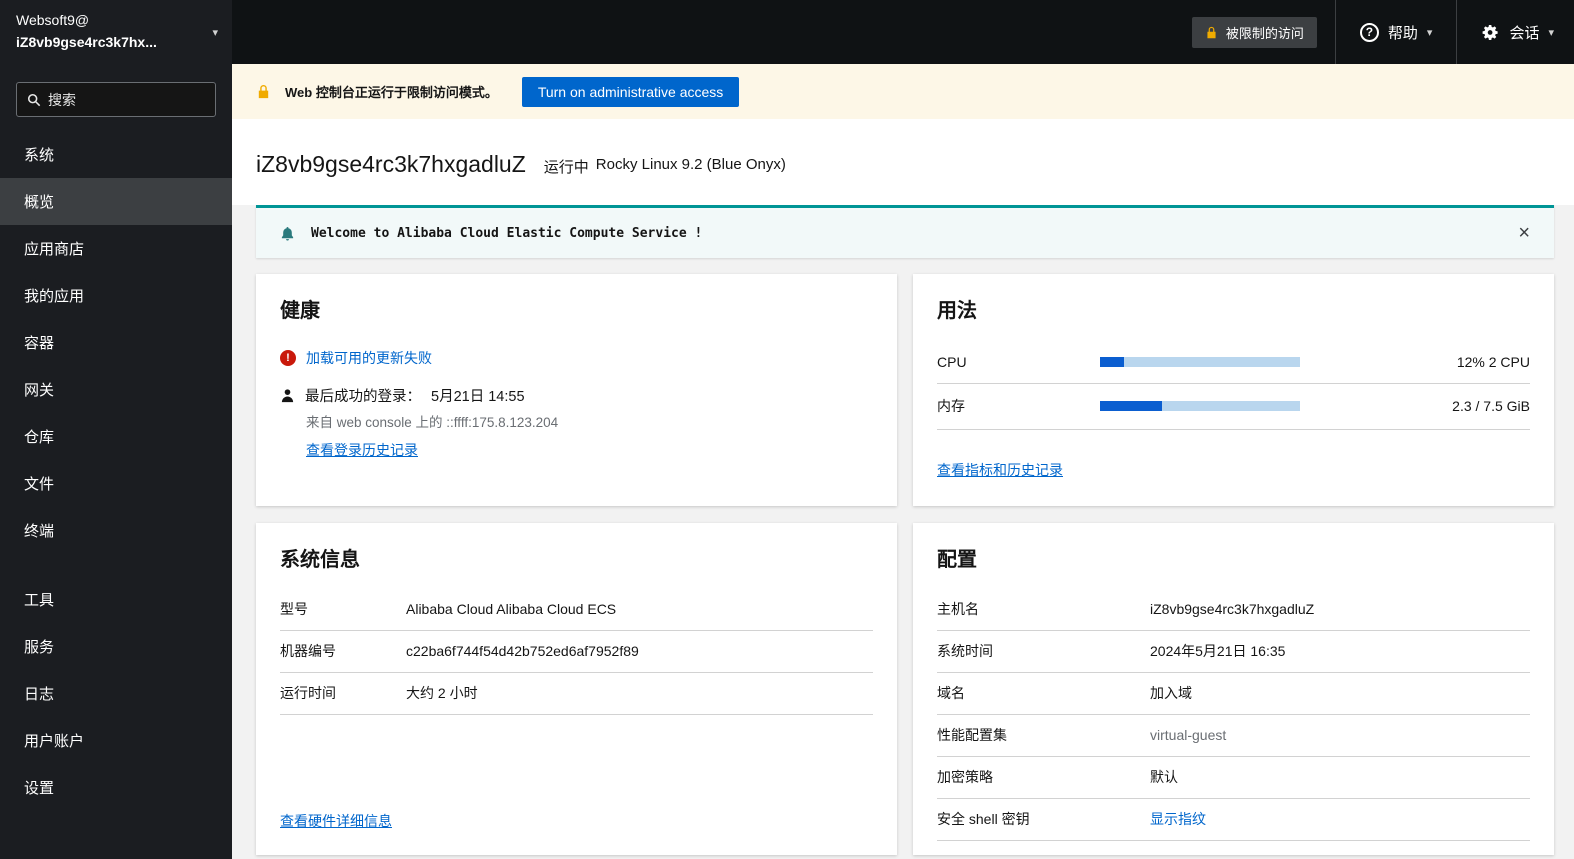  Describe the element at coordinates (903, 32) in the screenshot. I see `masthead: 被限制的访问 ? 帮助 ▾ 会话 ▾` at that location.